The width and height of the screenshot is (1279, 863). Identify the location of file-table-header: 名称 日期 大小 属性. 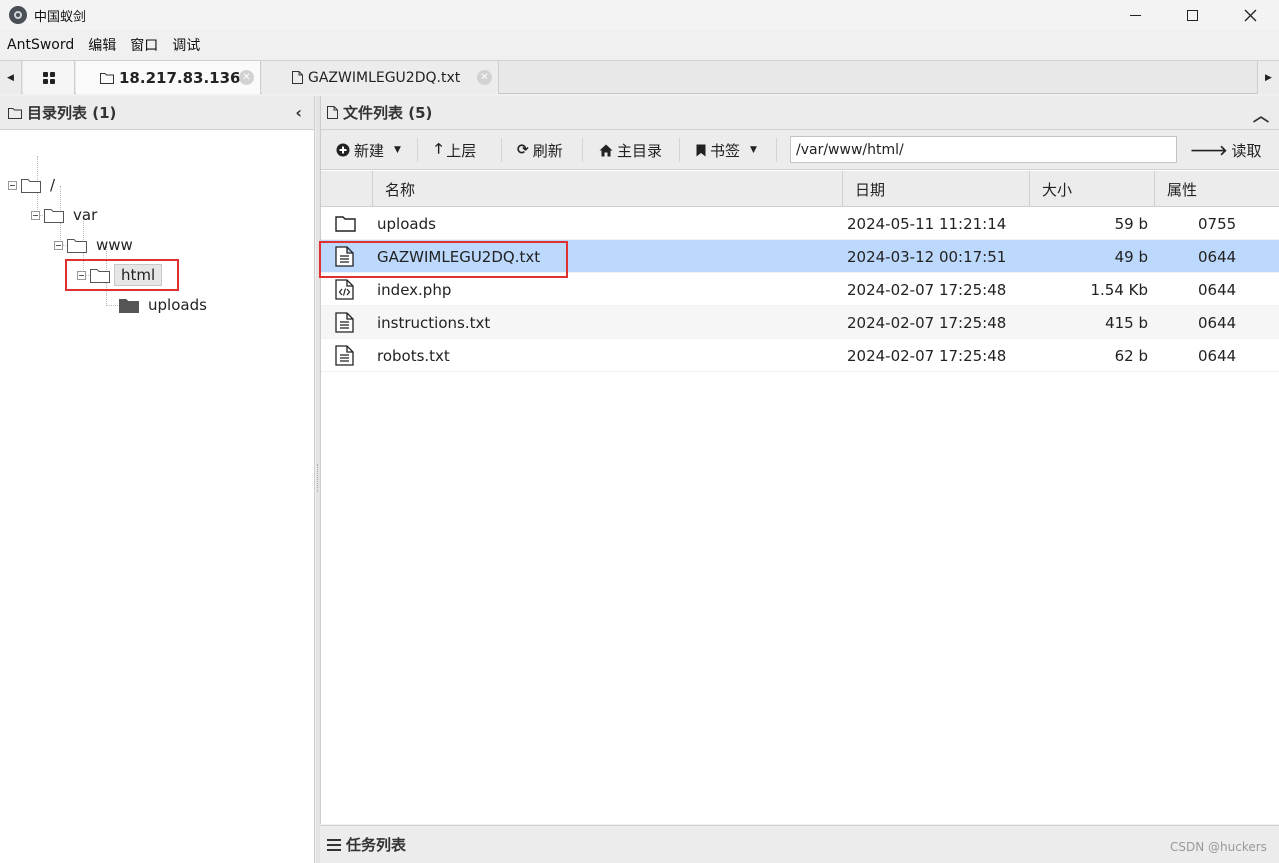
(800, 189).